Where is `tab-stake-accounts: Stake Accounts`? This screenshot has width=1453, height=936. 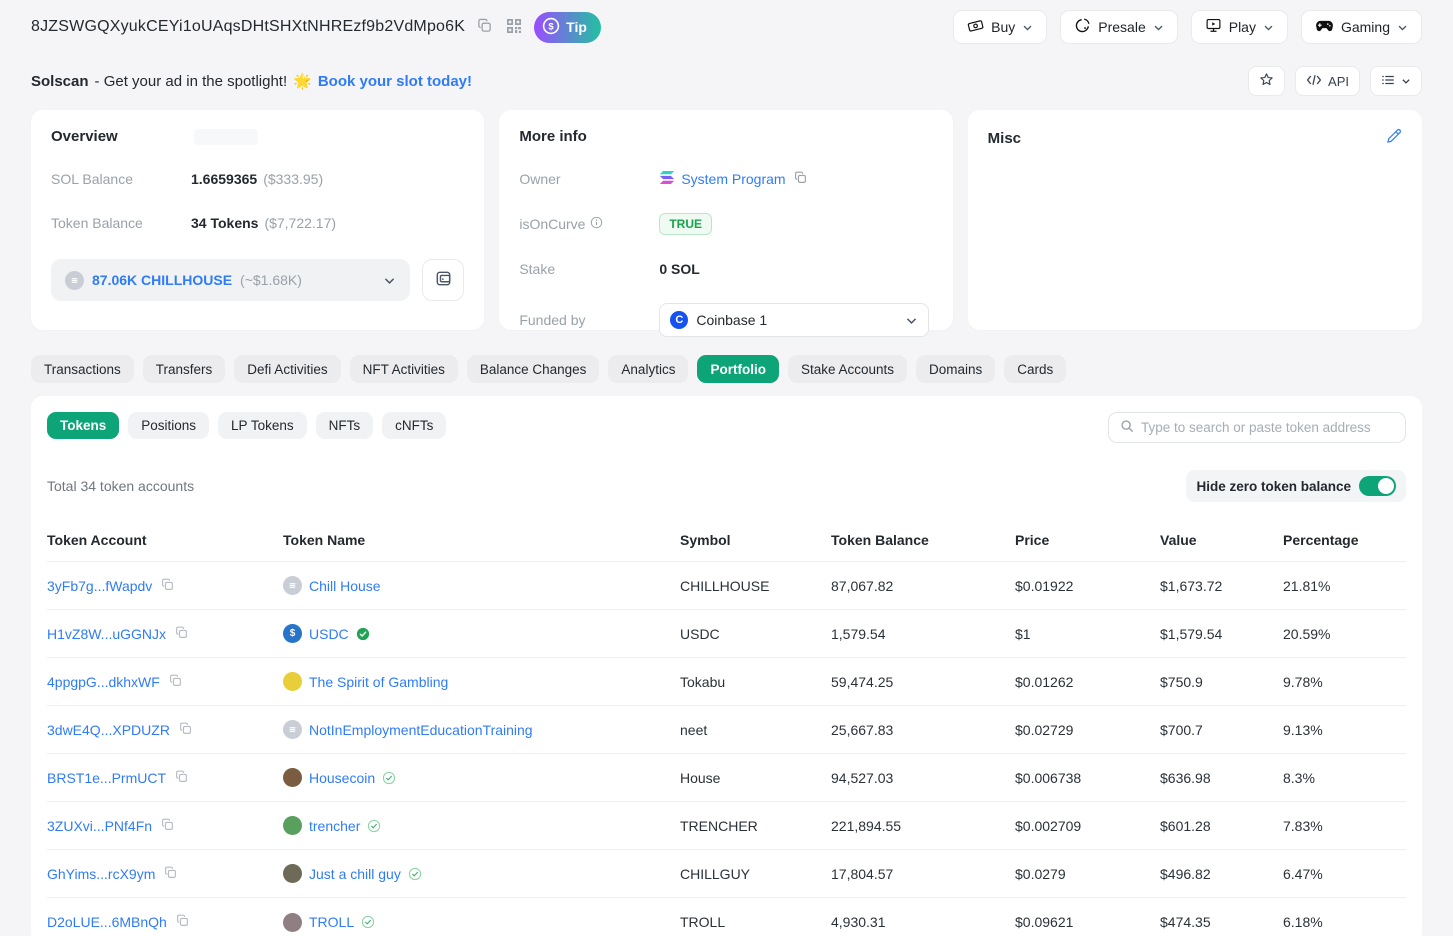
tab-stake-accounts: Stake Accounts is located at coordinates (847, 369).